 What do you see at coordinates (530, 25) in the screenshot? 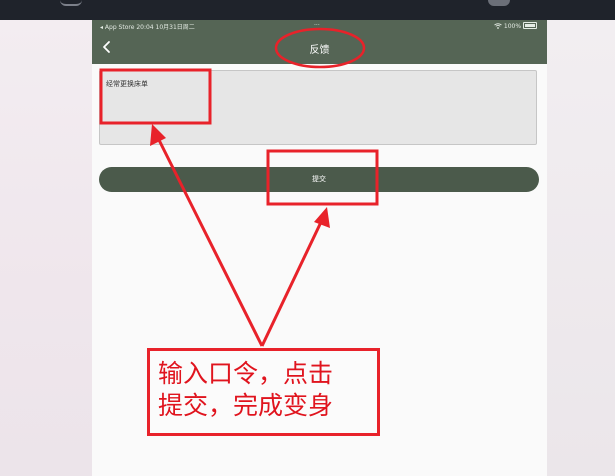
I see `battery-icon` at bounding box center [530, 25].